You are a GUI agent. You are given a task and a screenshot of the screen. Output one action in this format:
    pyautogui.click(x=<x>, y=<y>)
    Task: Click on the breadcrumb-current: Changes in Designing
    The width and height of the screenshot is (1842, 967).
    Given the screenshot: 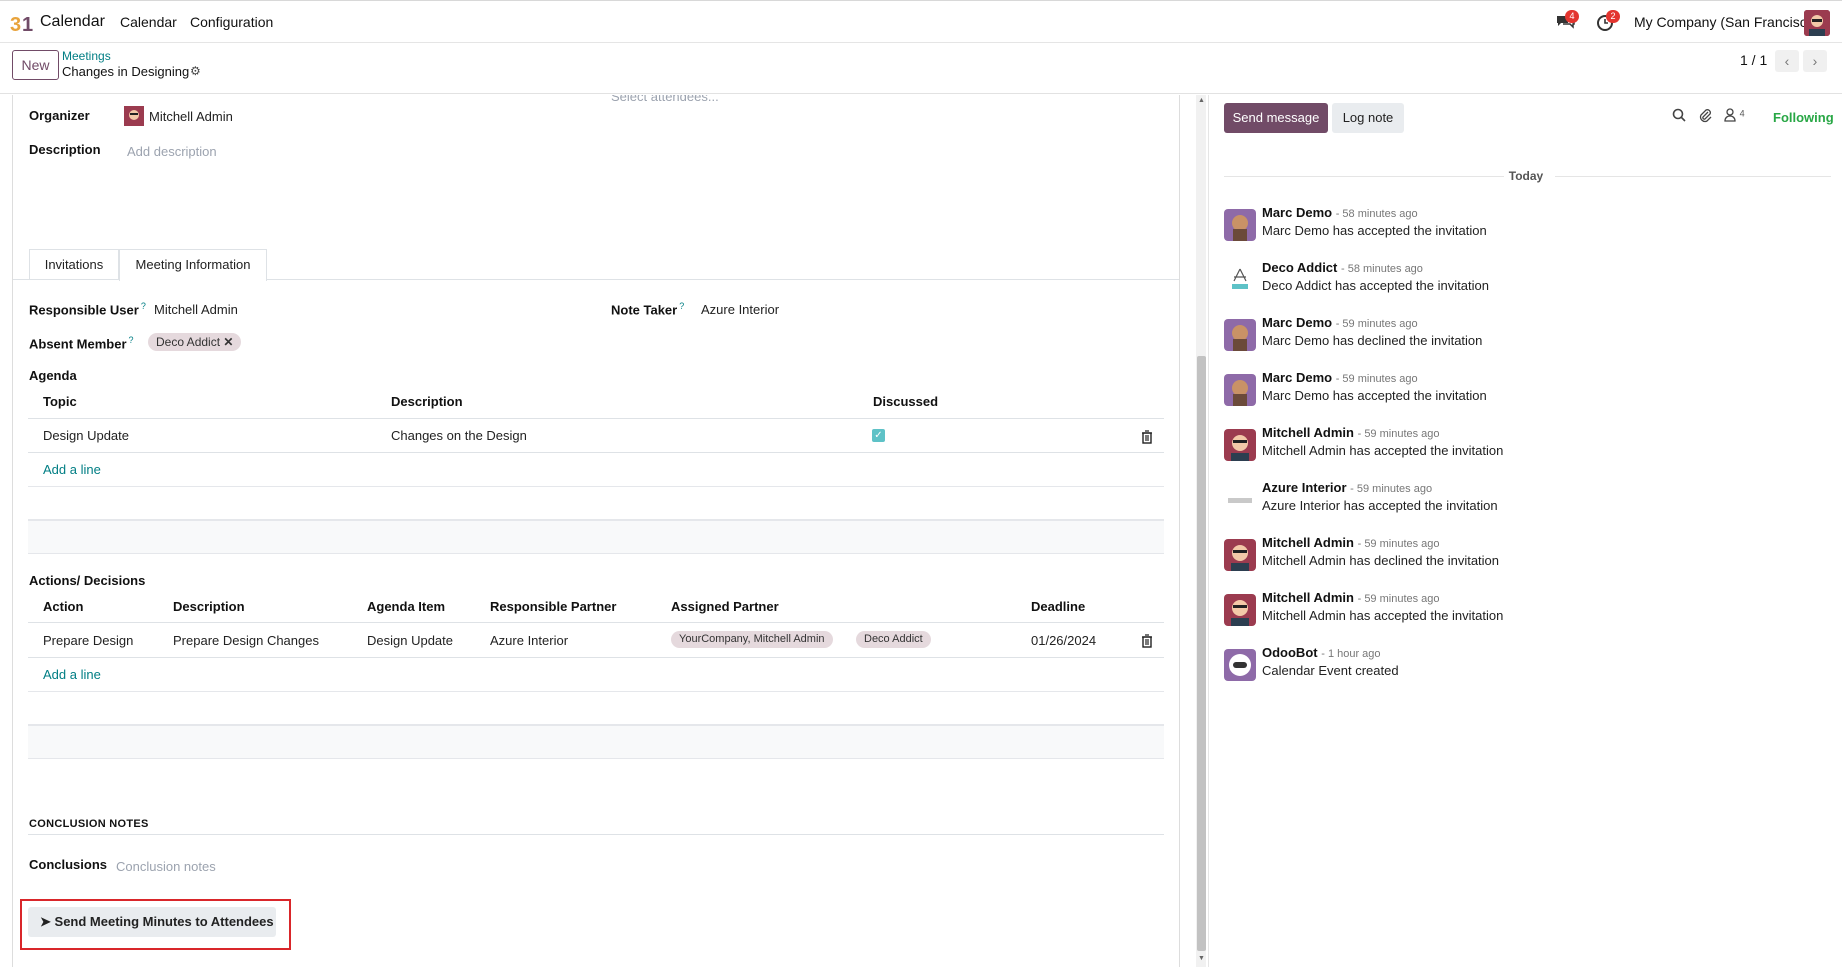 What is the action you would take?
    pyautogui.click(x=126, y=71)
    